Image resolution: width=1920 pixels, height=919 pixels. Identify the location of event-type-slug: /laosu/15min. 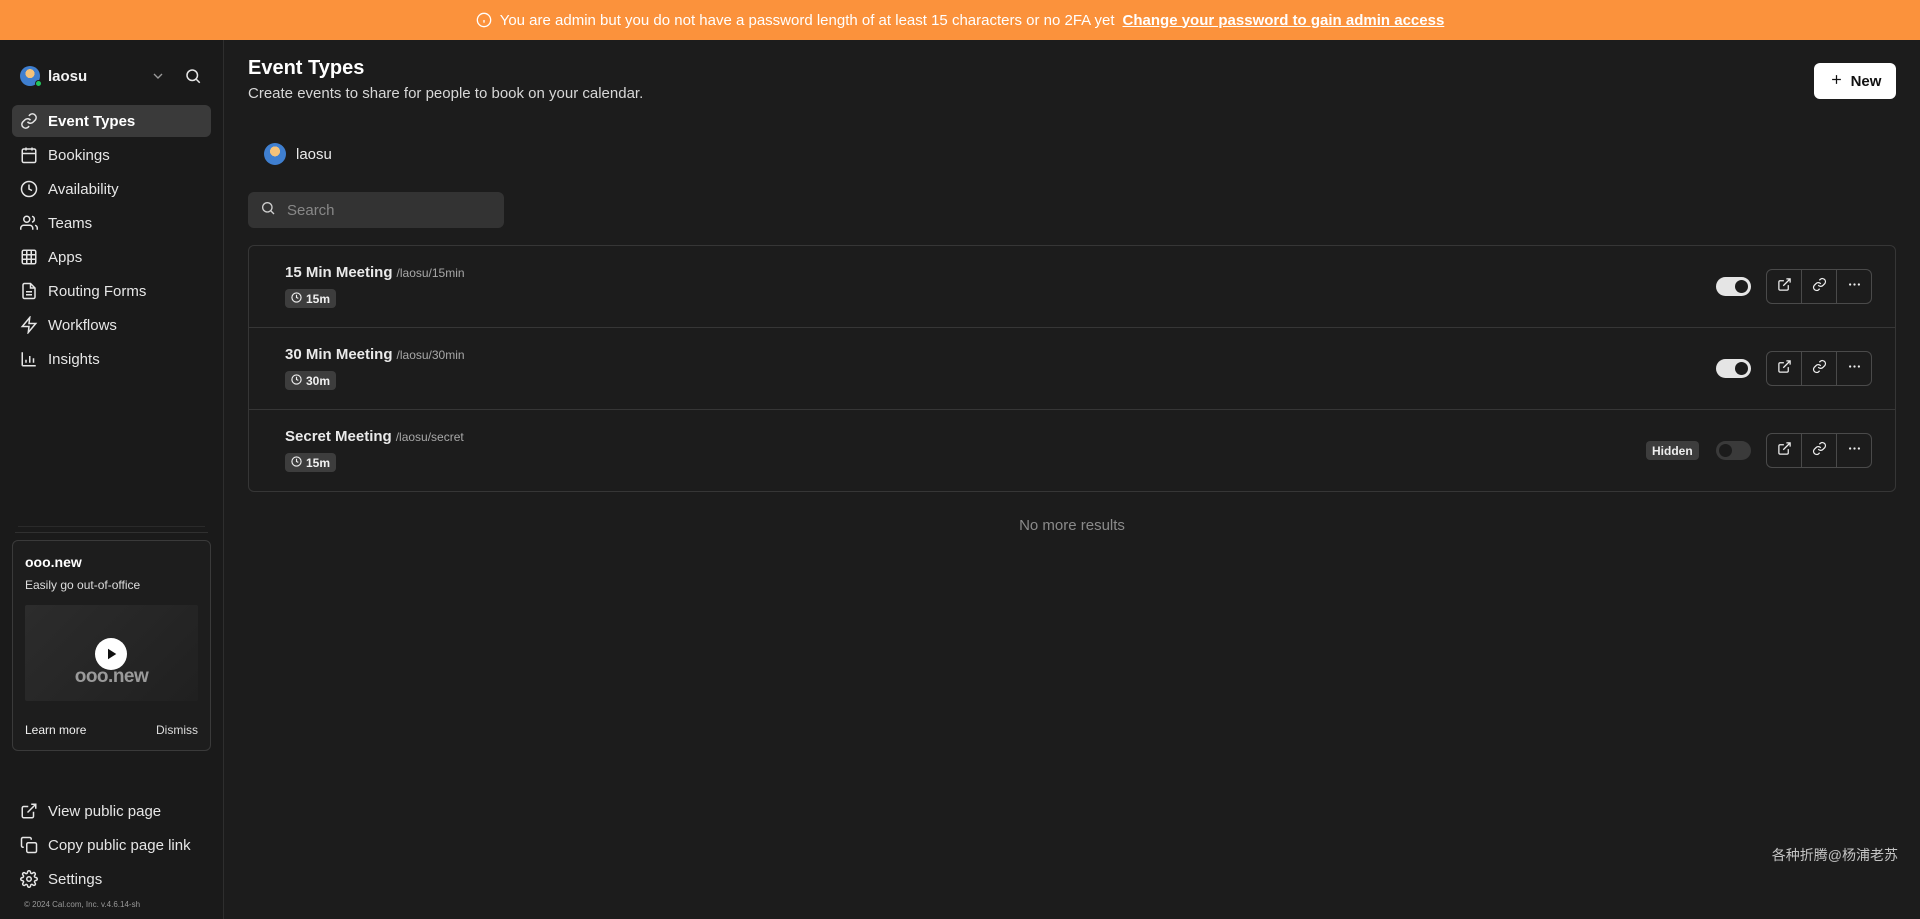
(430, 273).